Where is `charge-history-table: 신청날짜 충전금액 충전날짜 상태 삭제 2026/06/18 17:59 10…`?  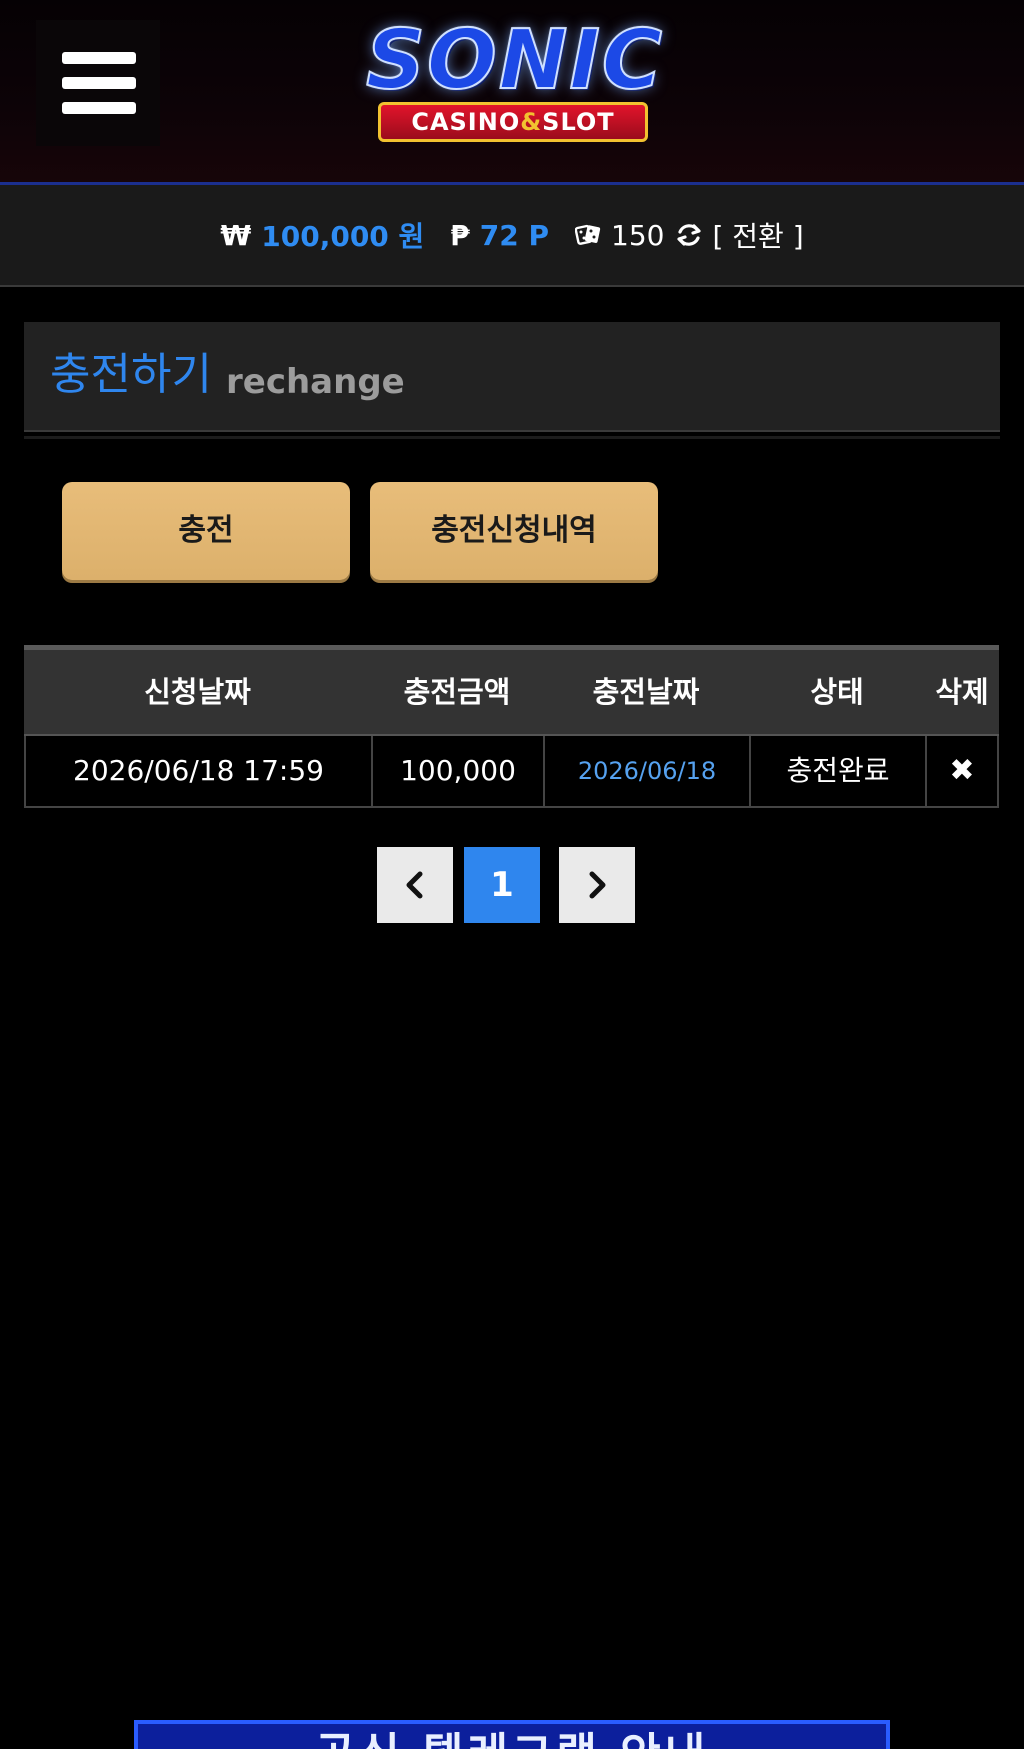
charge-history-table: 신청날짜 충전금액 충전날짜 상태 삭제 2026/06/18 17:59 10… is located at coordinates (511, 726).